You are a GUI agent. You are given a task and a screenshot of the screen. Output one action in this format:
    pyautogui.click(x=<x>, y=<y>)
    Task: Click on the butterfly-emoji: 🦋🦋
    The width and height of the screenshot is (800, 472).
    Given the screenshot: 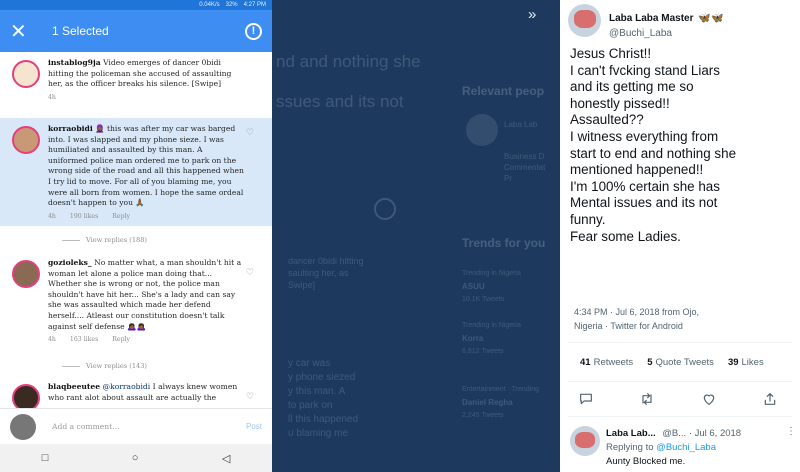 What is the action you would take?
    pyautogui.click(x=711, y=18)
    